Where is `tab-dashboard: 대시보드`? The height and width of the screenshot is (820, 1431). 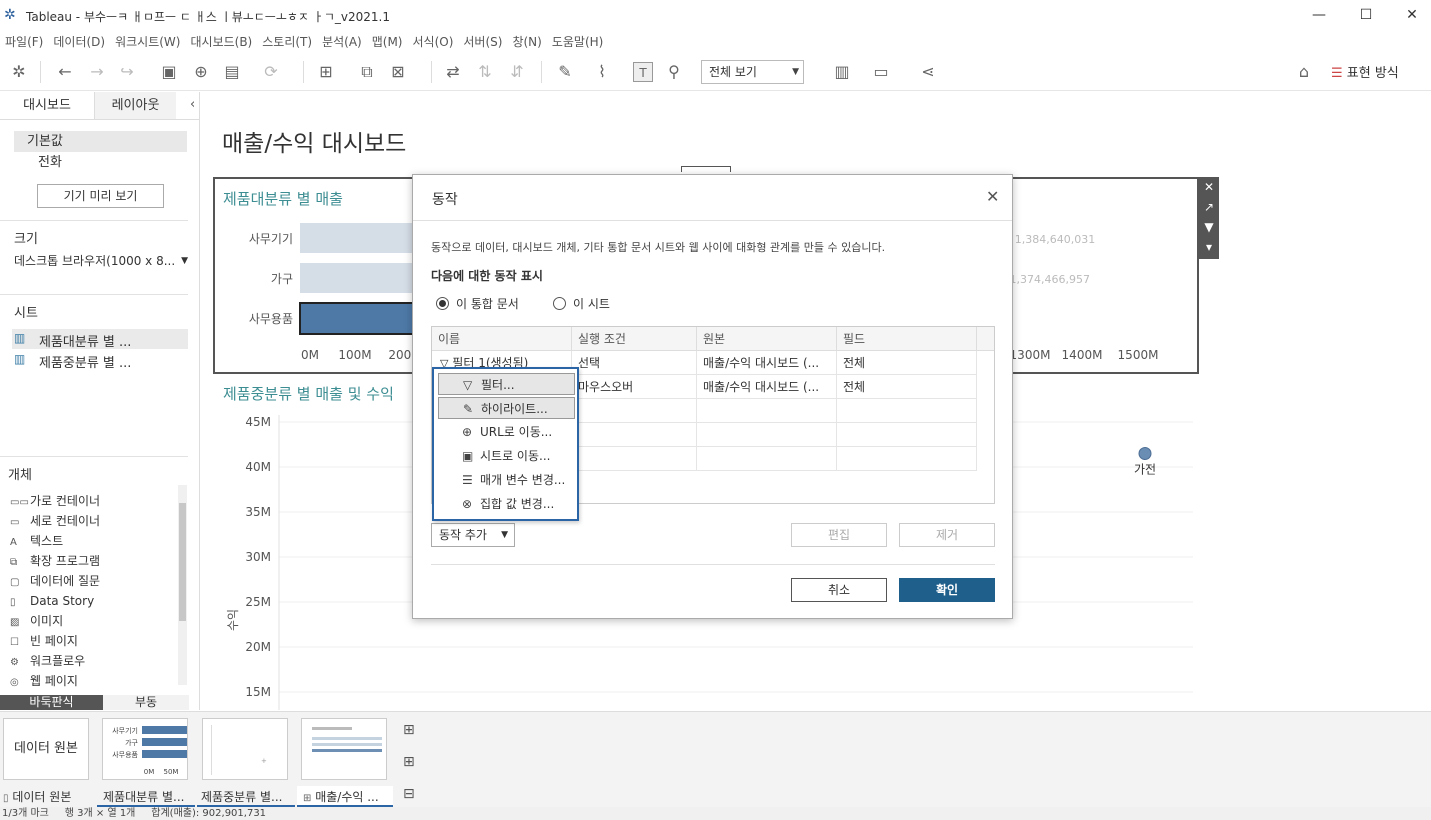
tab-dashboard: 대시보드 is located at coordinates (47, 105).